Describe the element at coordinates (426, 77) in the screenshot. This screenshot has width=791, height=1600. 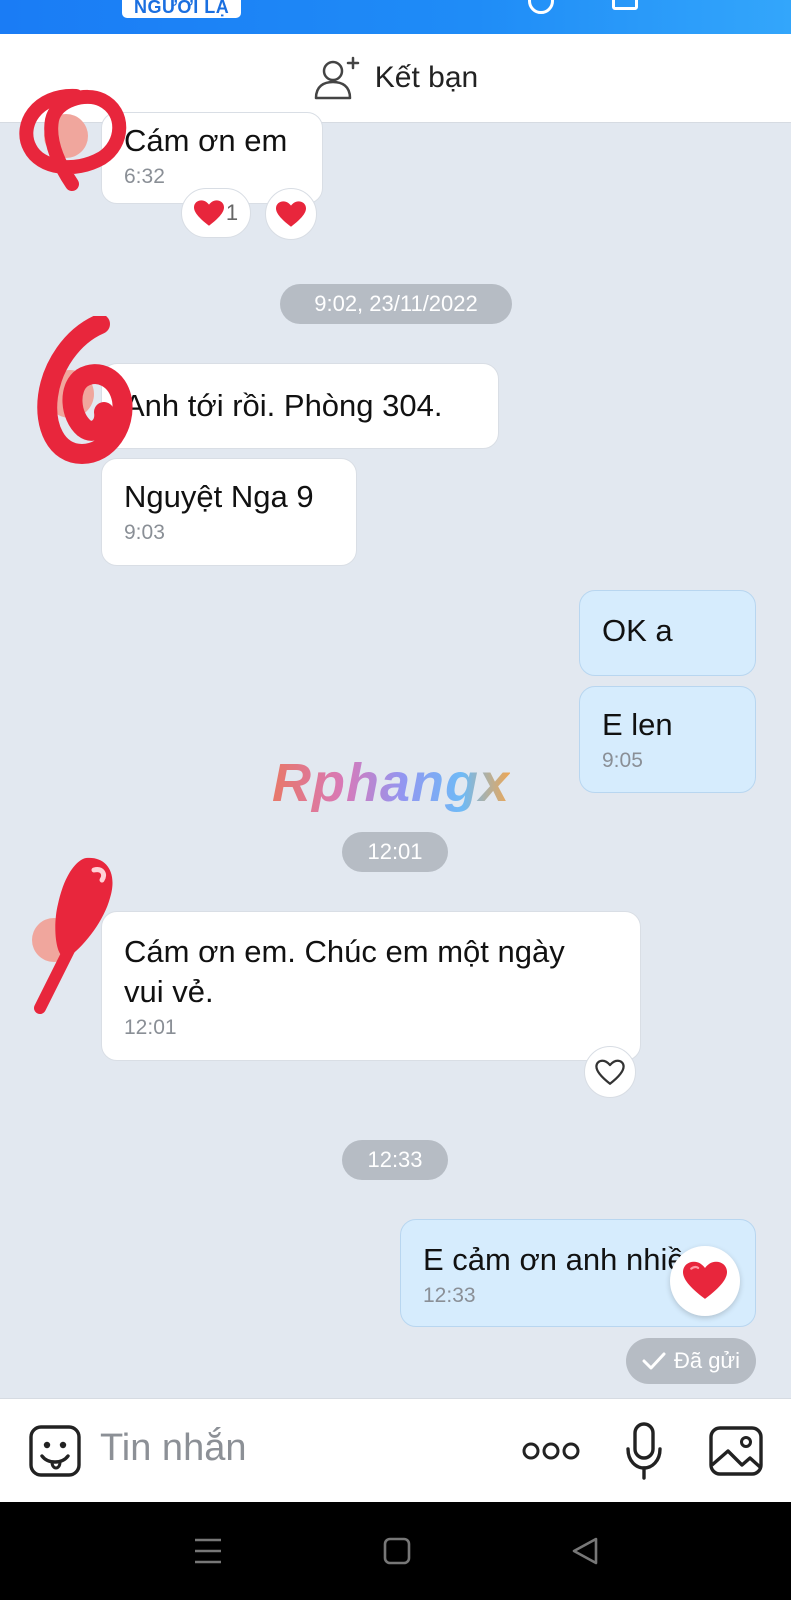
I see `add-friend-label: Kết bạn` at that location.